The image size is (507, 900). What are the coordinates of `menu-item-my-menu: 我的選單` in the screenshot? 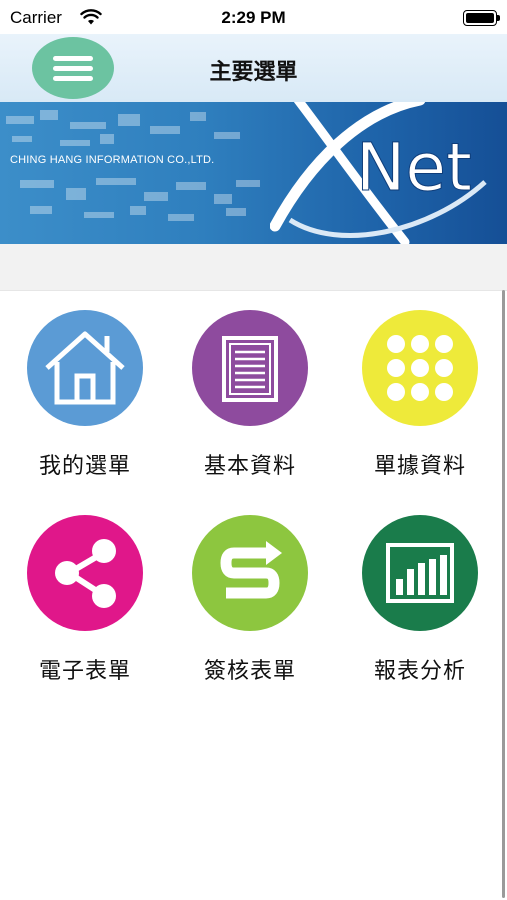 It's located at (85, 395).